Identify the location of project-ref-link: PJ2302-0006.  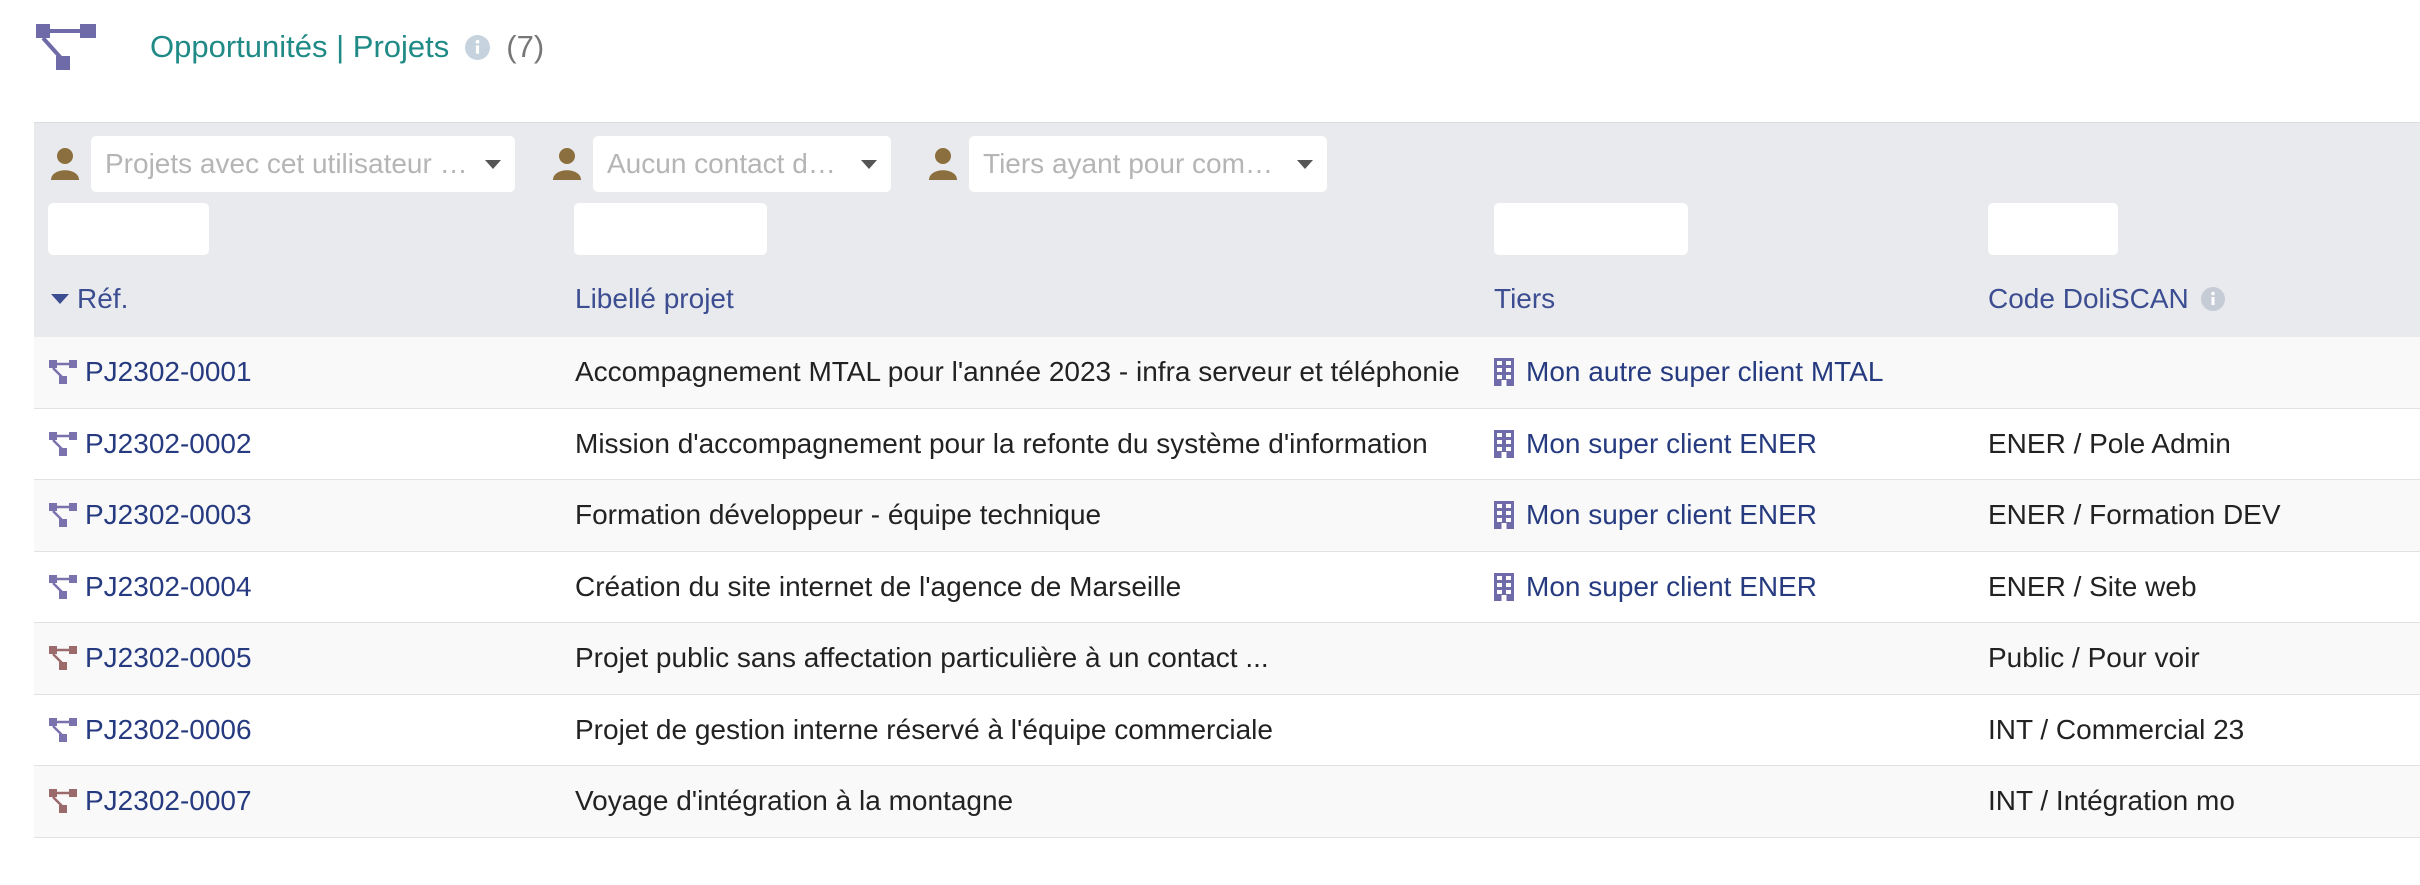
(168, 730).